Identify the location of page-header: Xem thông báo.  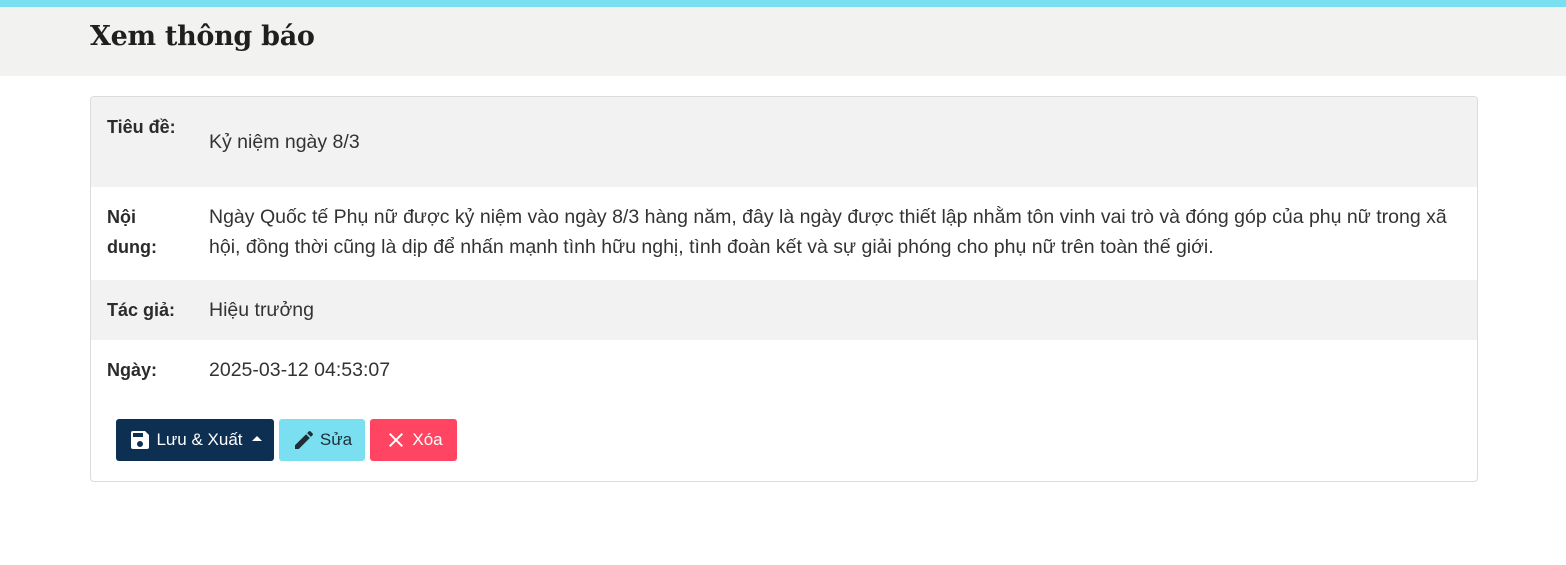
(783, 41).